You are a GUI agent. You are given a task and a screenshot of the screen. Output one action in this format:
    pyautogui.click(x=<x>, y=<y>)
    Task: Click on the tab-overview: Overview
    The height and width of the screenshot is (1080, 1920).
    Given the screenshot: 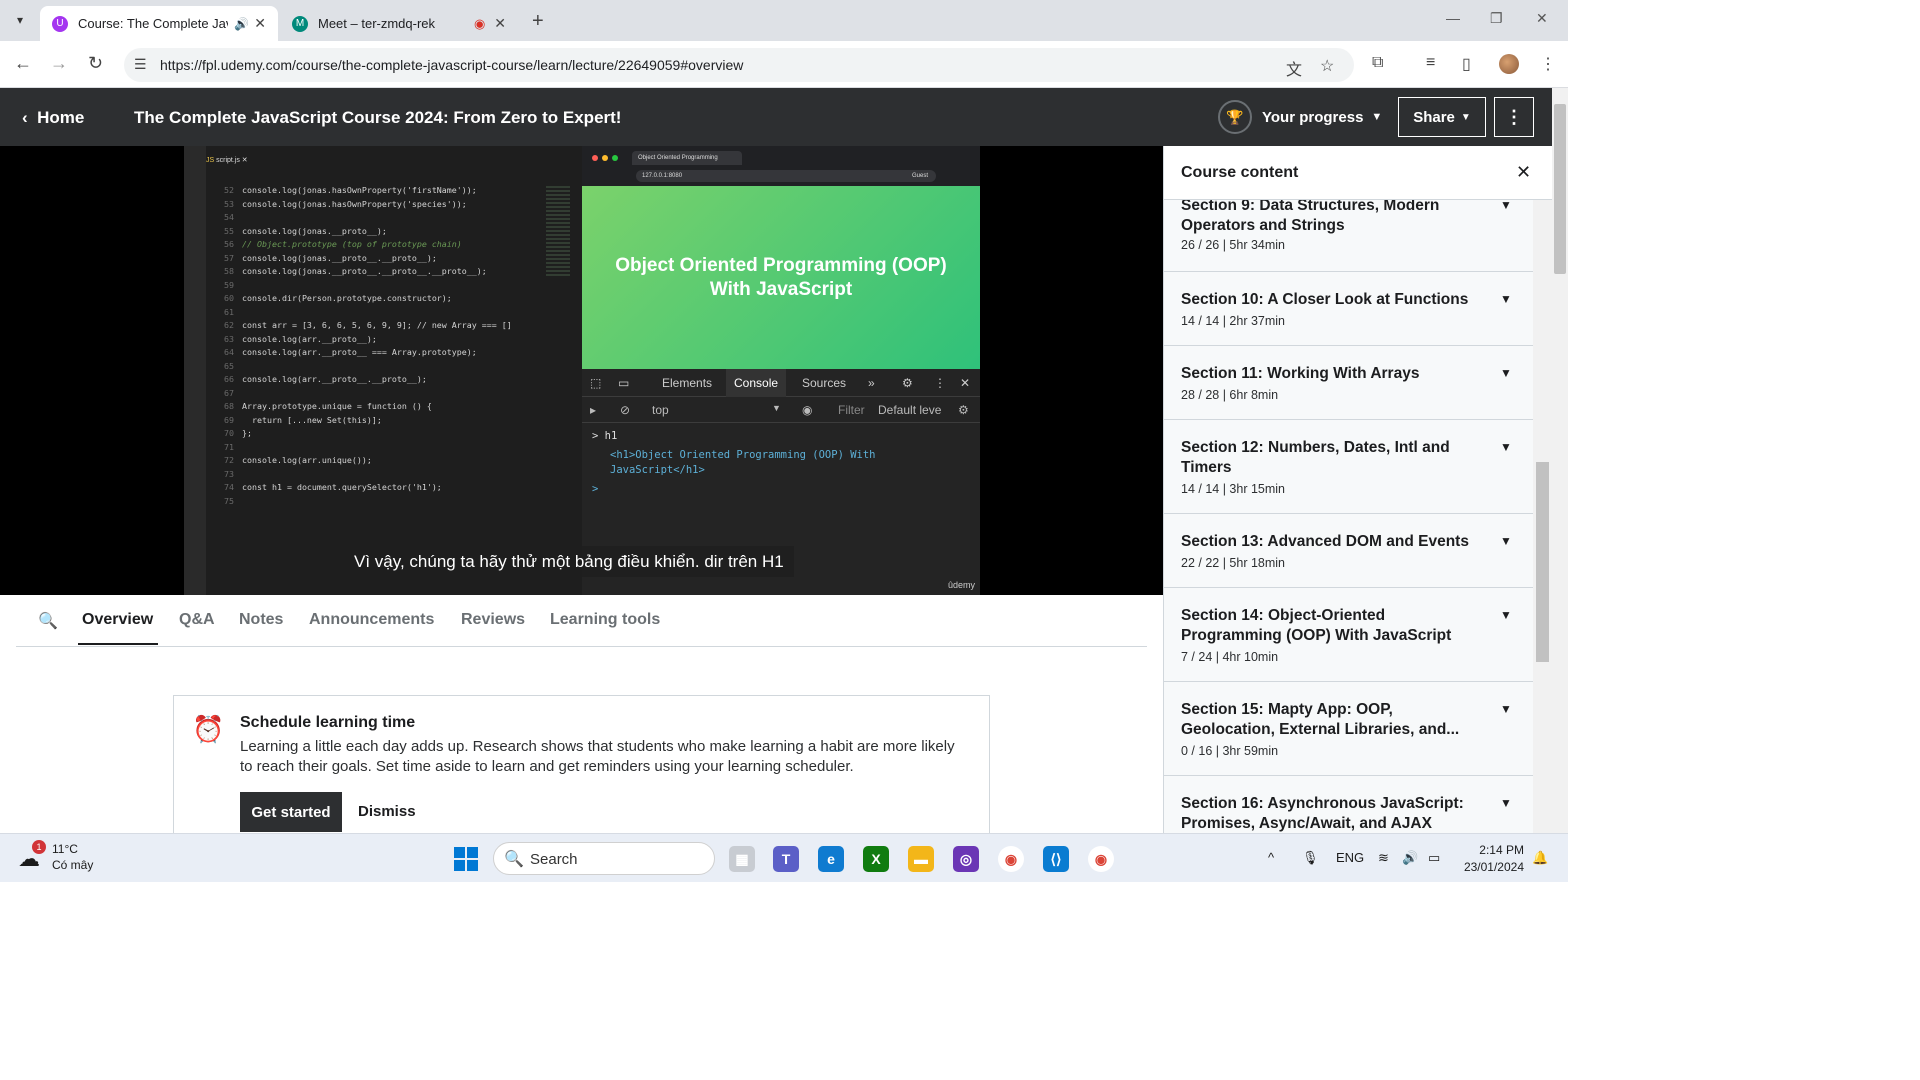 What is the action you would take?
    pyautogui.click(x=117, y=620)
    